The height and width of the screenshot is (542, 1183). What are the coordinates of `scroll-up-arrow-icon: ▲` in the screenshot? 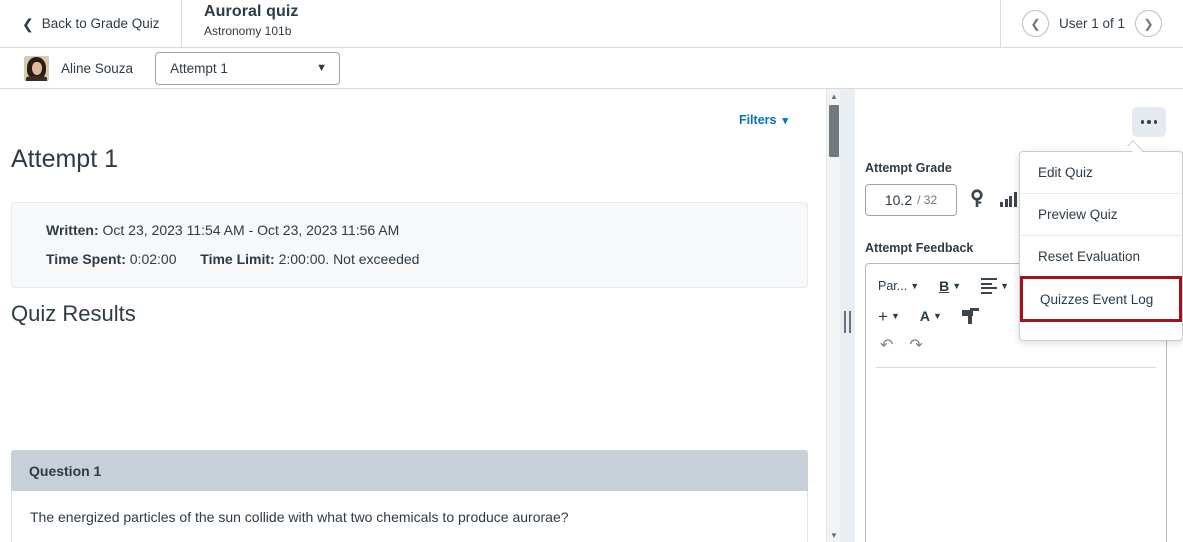 It's located at (834, 96).